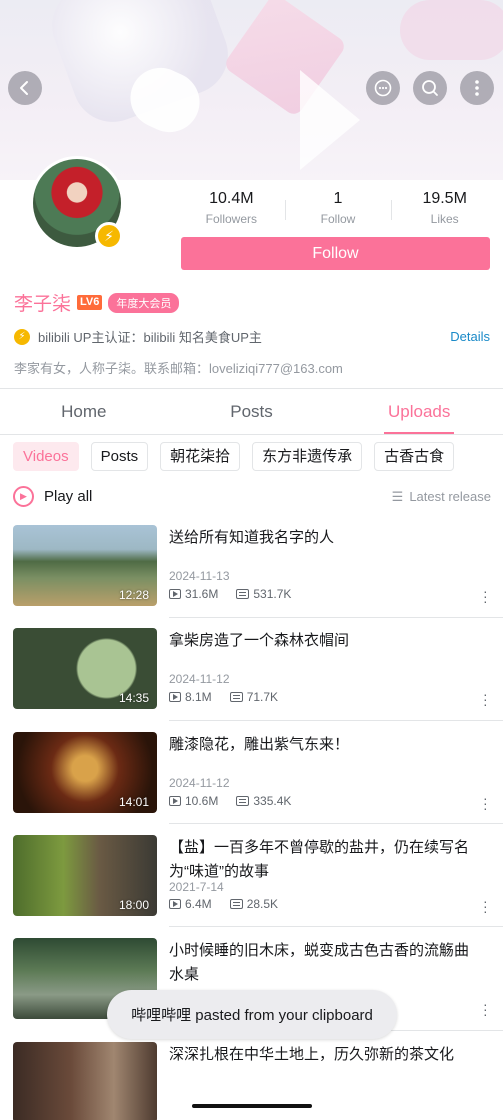 The width and height of the screenshot is (503, 1120). I want to click on view-count-value: 31.6M, so click(202, 594).